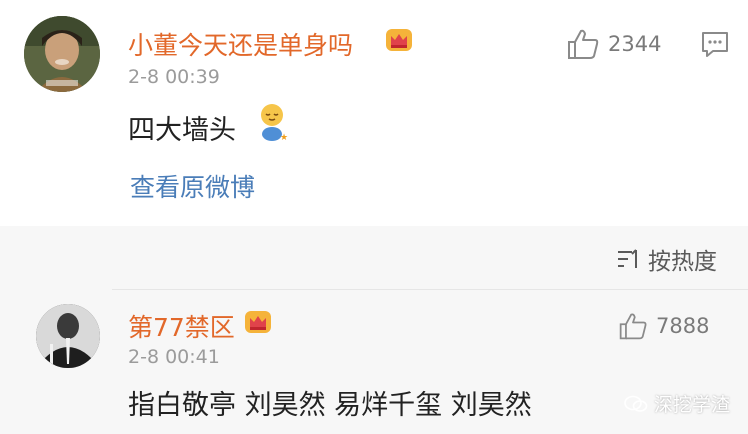 This screenshot has height=434, width=748. What do you see at coordinates (174, 77) in the screenshot?
I see `timestamp: 2-8 00:39` at bounding box center [174, 77].